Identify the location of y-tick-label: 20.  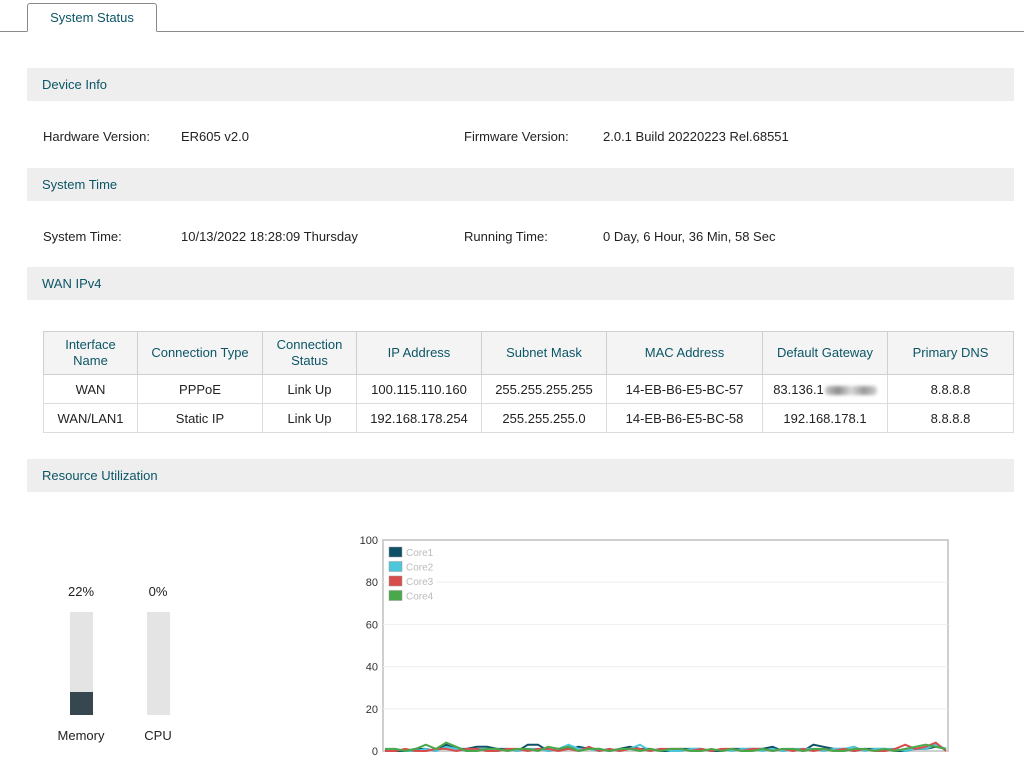
(372, 710).